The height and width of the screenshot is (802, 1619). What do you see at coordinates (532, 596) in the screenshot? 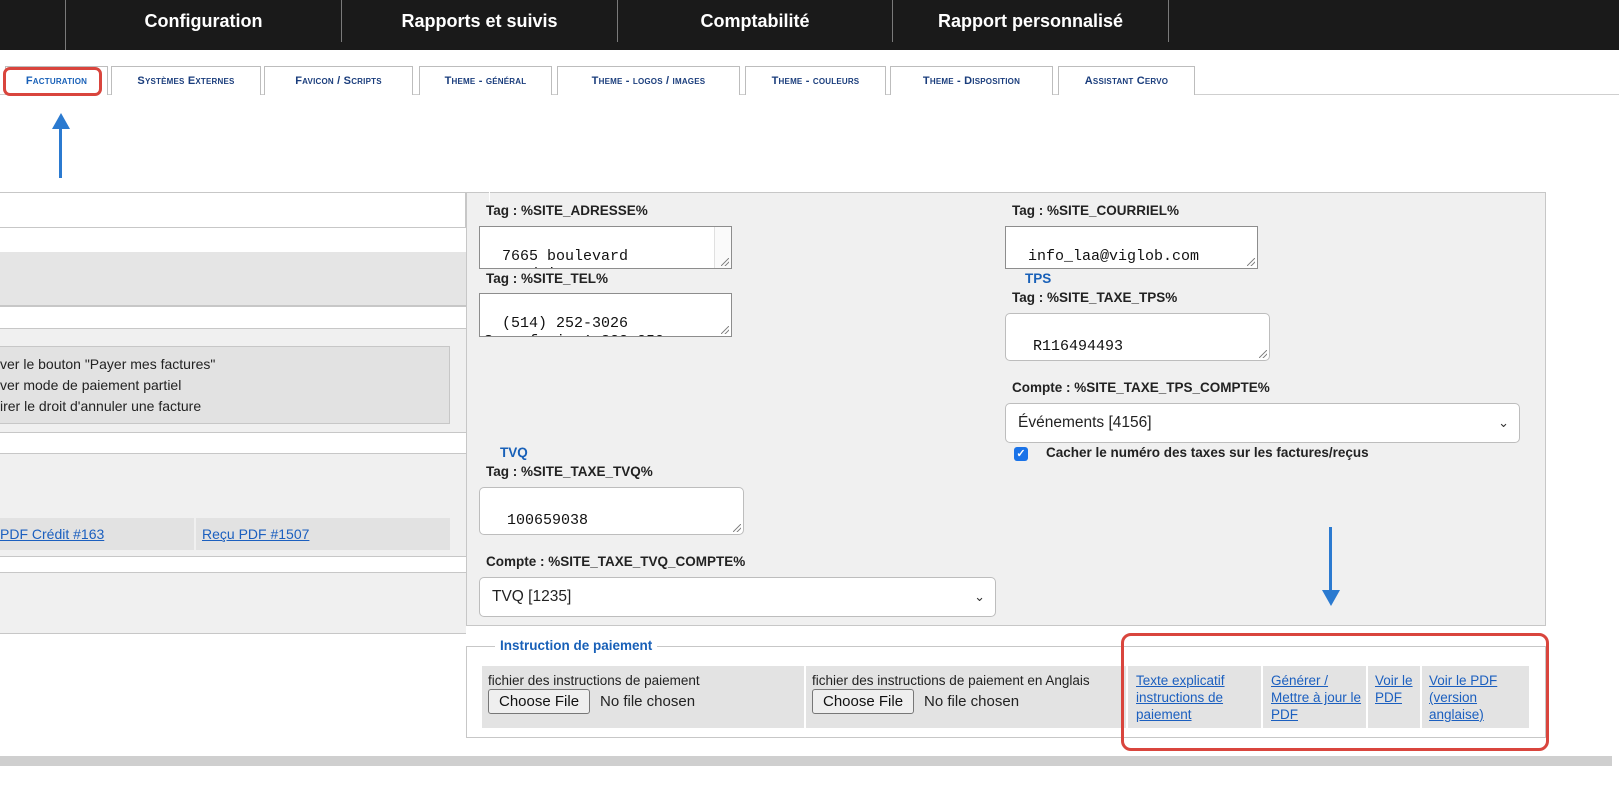
I see `tvq-compte-value: TVQ [1235]` at bounding box center [532, 596].